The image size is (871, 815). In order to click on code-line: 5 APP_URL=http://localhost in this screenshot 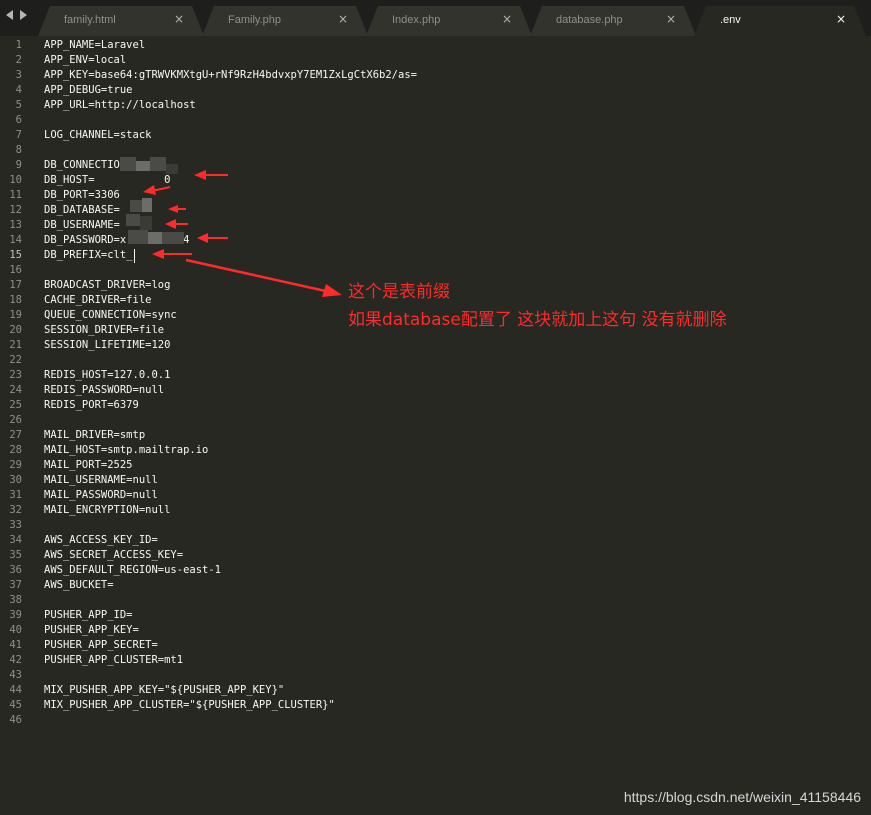, I will do `click(435, 105)`.